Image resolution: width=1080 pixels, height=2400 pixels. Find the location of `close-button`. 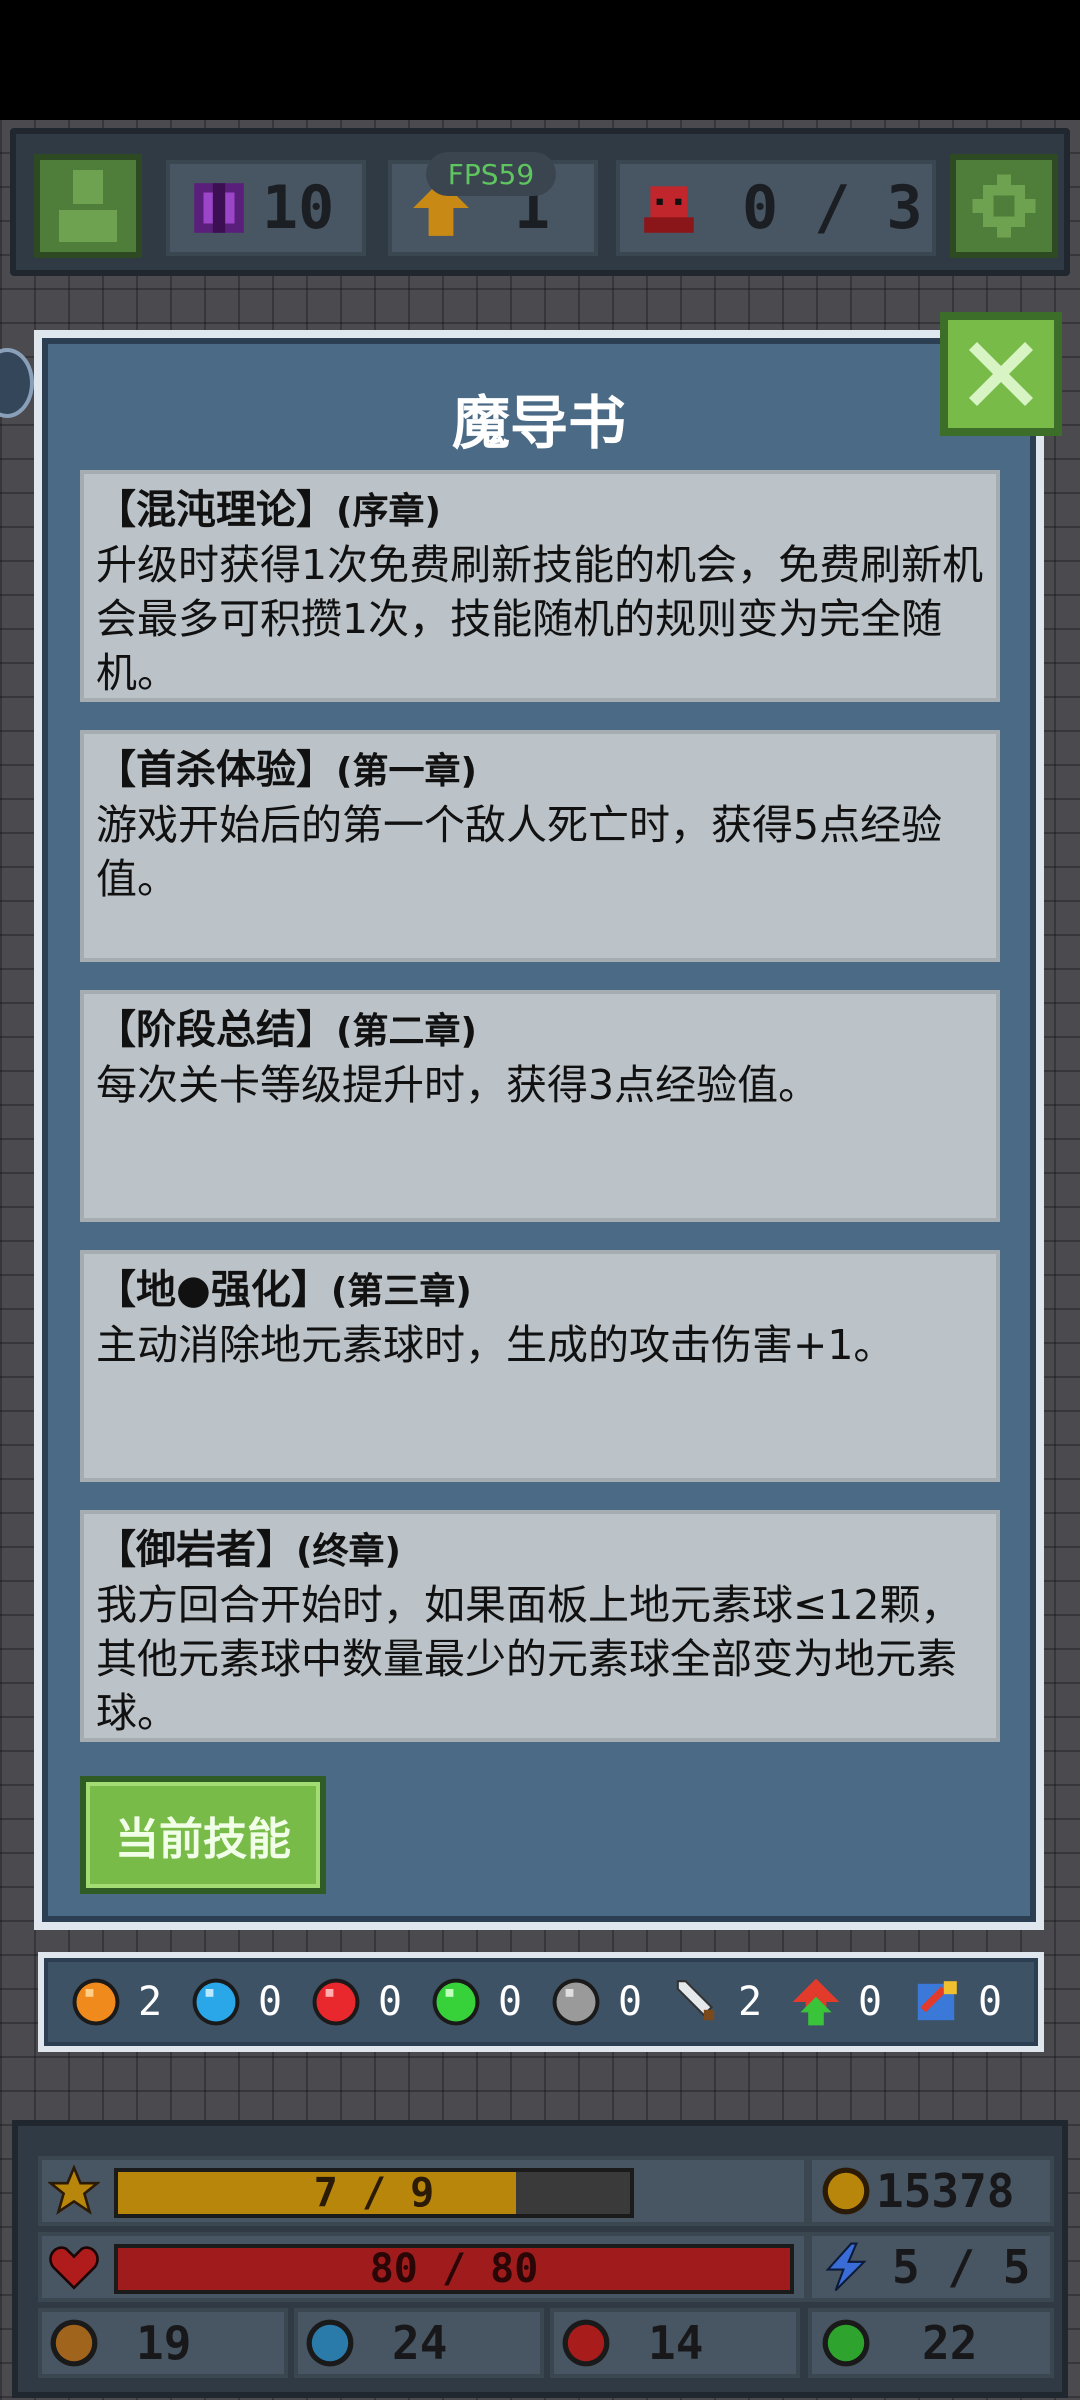

close-button is located at coordinates (1001, 374).